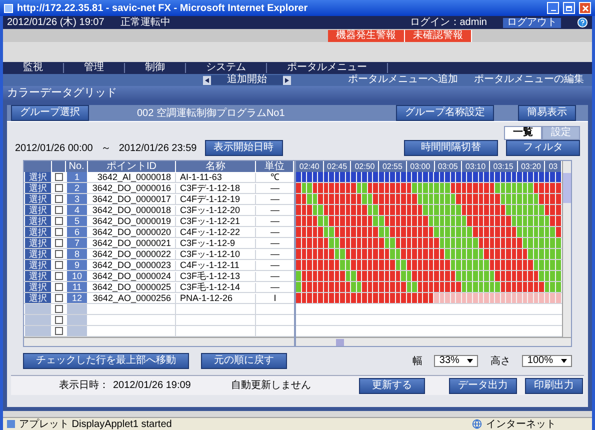 This screenshot has width=595, height=430. What do you see at coordinates (521, 424) in the screenshot?
I see `zone-text: インターネット` at bounding box center [521, 424].